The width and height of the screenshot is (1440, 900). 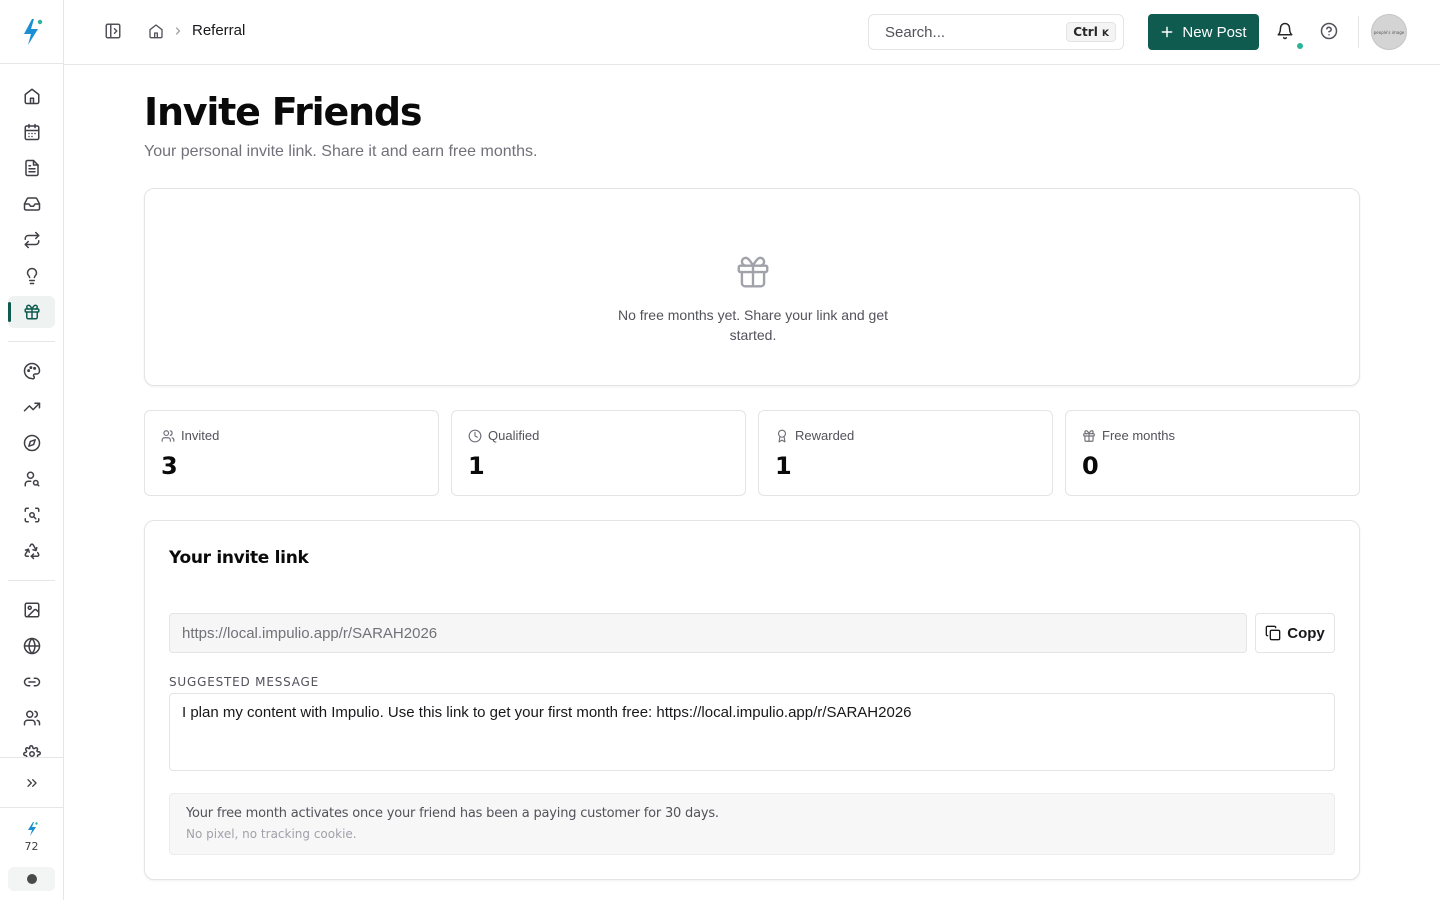 What do you see at coordinates (598, 453) in the screenshot?
I see `stat-card-qualified: Qualified 1` at bounding box center [598, 453].